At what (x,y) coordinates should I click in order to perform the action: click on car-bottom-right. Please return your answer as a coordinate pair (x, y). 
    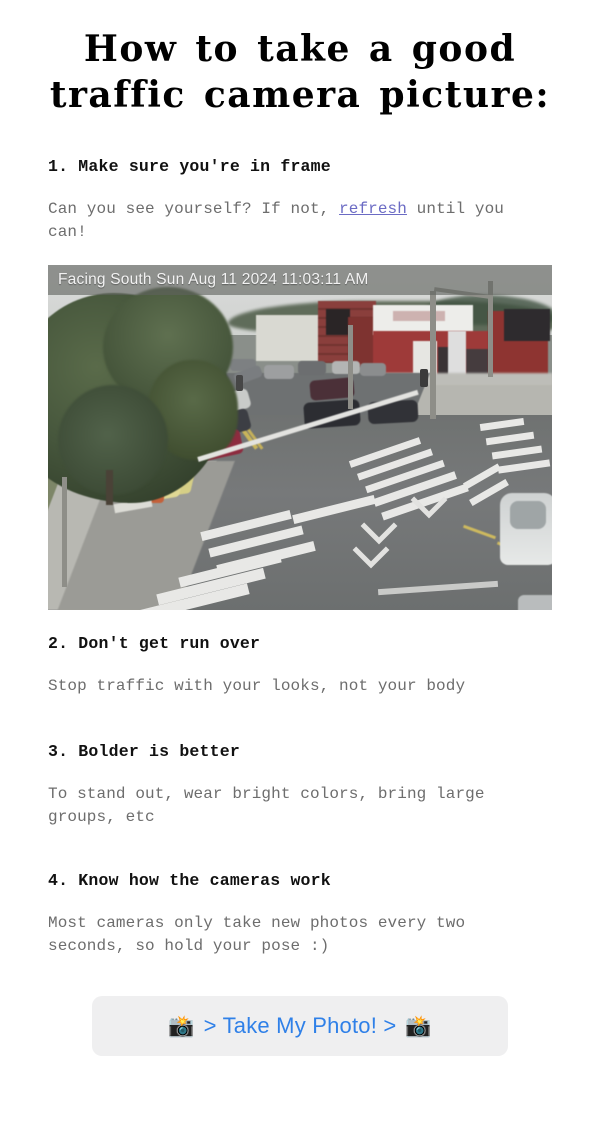
    Looking at the image, I should click on (535, 602).